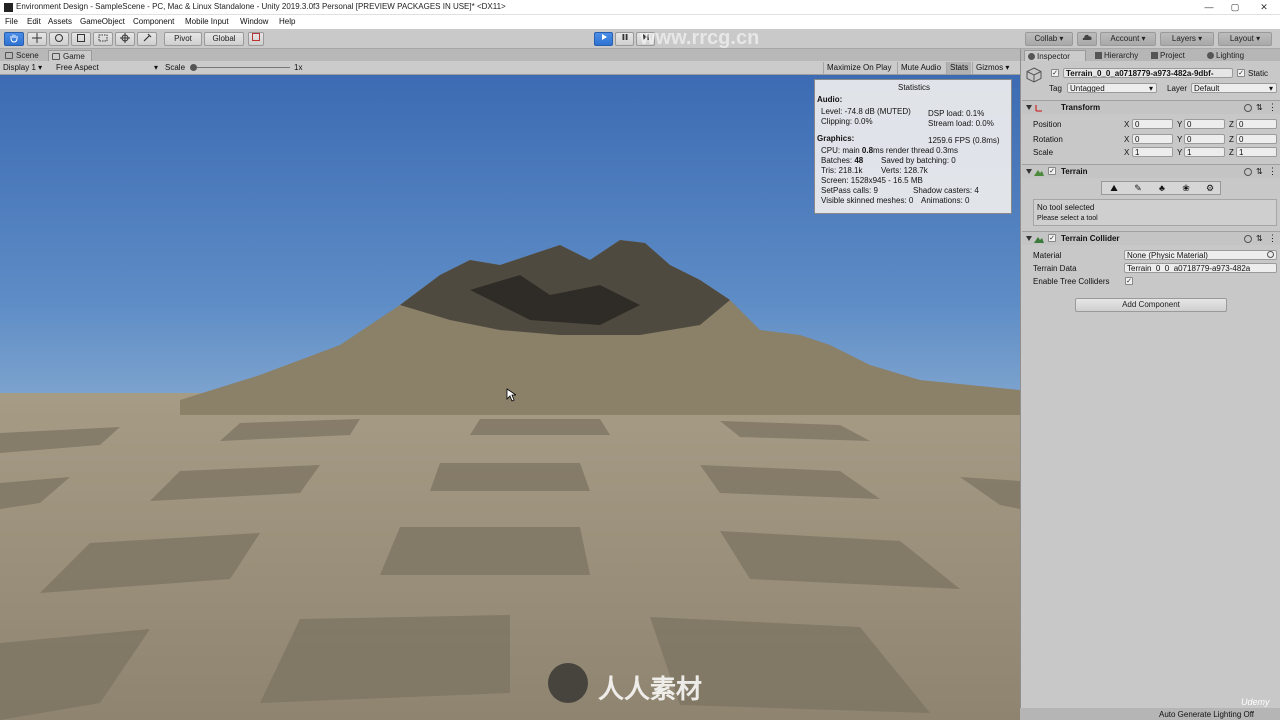 The height and width of the screenshot is (720, 1280). Describe the element at coordinates (1151, 238) in the screenshot. I see `terrain-collider-header: ✓ Terrain Collider ⇅ ⋮` at that location.